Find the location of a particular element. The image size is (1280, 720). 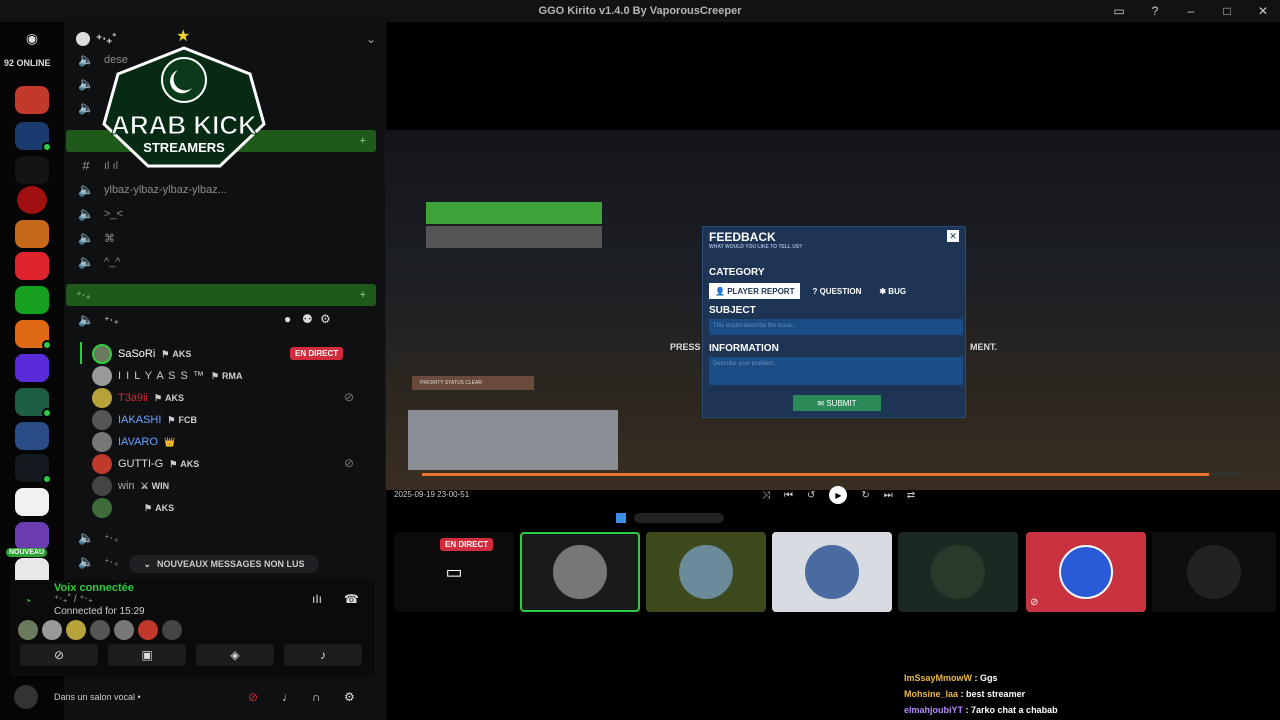

help-icon: ? is located at coordinates (1155, 11).